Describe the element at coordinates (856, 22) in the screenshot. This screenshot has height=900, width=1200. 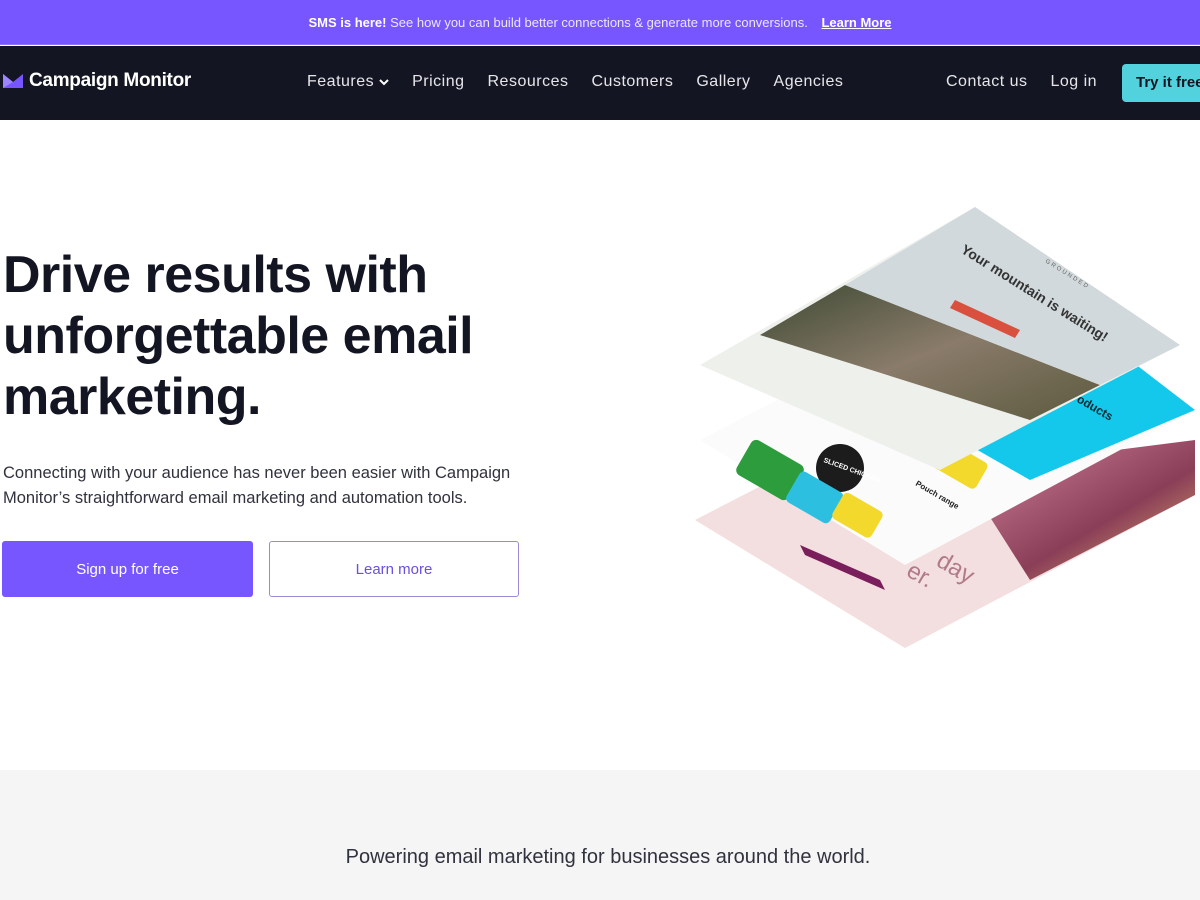
I see `banner-learn-more-link: Learn More` at that location.